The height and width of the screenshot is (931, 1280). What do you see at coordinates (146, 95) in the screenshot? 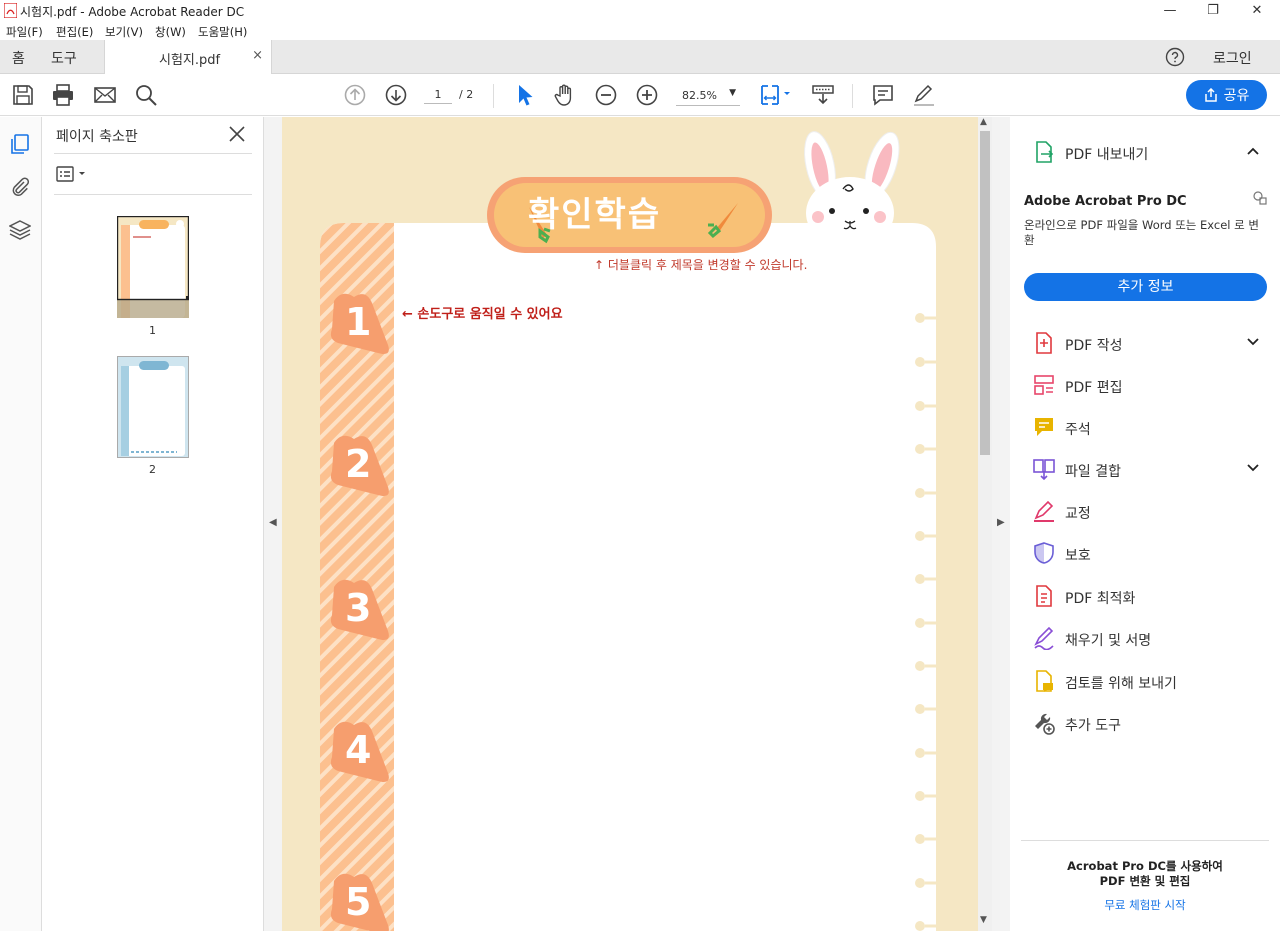
I see `search-icon` at bounding box center [146, 95].